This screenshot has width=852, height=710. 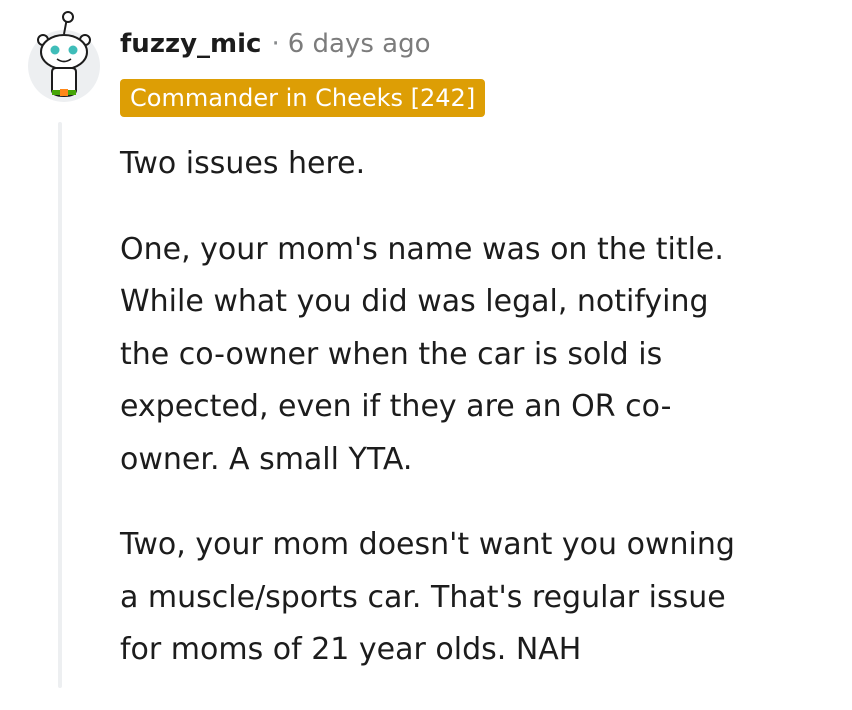 I want to click on comment-line: Two, your mom doesn't want you owning, so click(x=427, y=544).